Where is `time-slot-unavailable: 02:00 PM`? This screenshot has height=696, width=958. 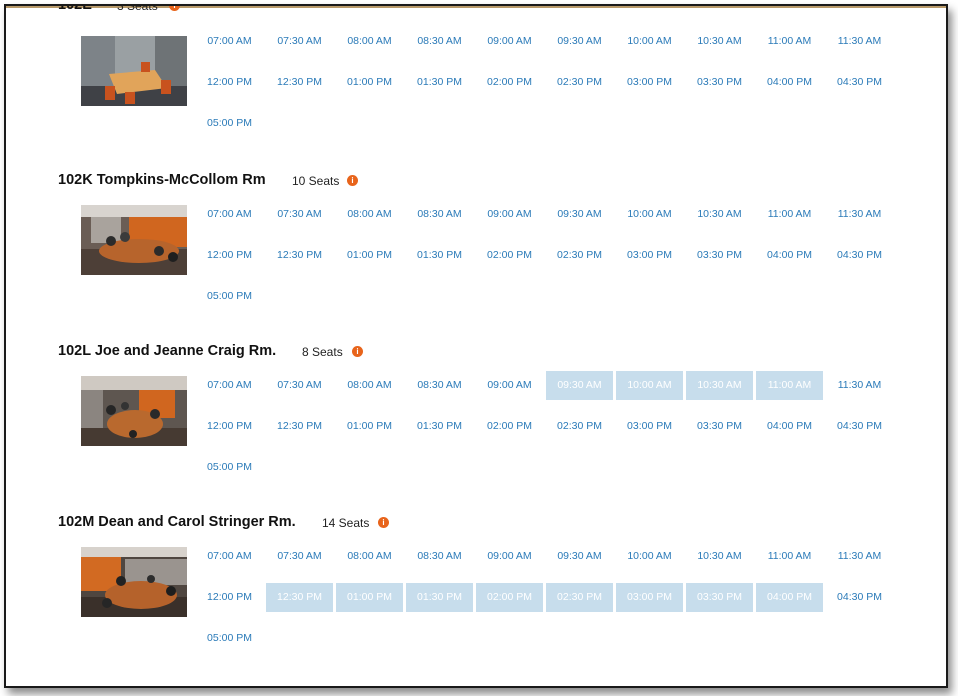 time-slot-unavailable: 02:00 PM is located at coordinates (509, 597).